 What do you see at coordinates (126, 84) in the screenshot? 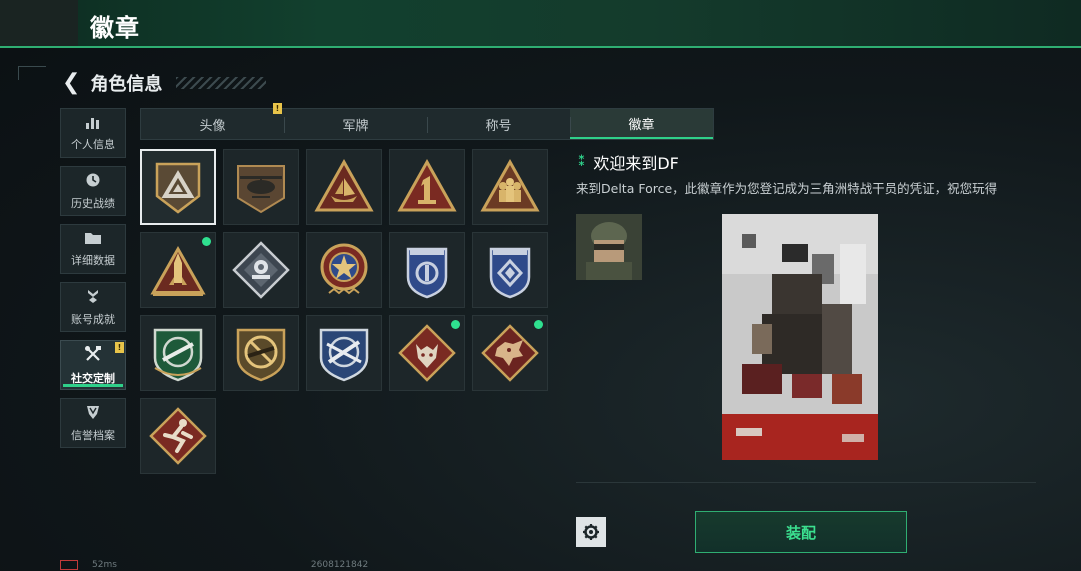
I see `back-label: 角色信息` at bounding box center [126, 84].